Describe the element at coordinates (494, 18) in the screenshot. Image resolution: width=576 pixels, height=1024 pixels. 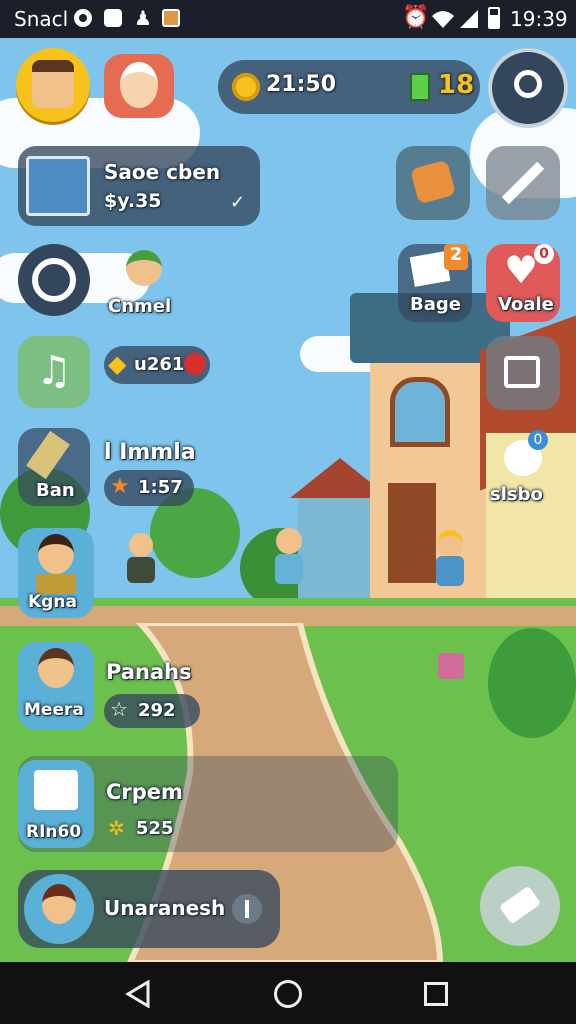
I see `battery-icon` at that location.